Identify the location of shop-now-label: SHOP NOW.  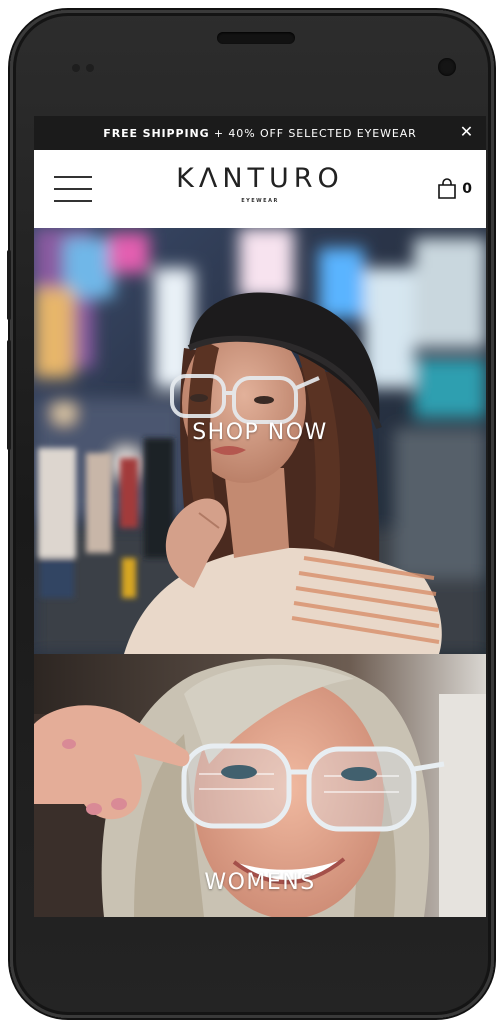
(260, 432).